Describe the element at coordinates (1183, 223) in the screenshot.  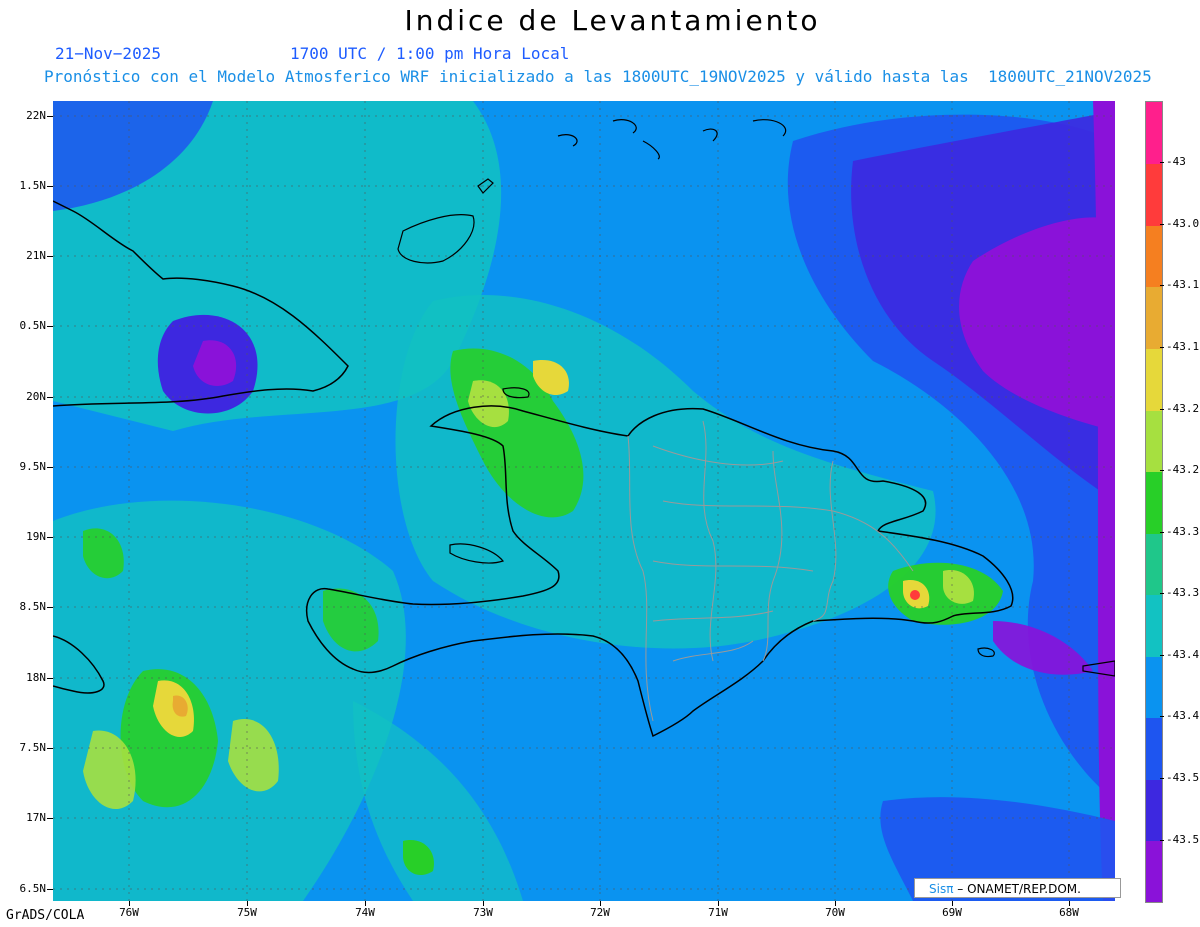
I see `legend-label: -43.0` at that location.